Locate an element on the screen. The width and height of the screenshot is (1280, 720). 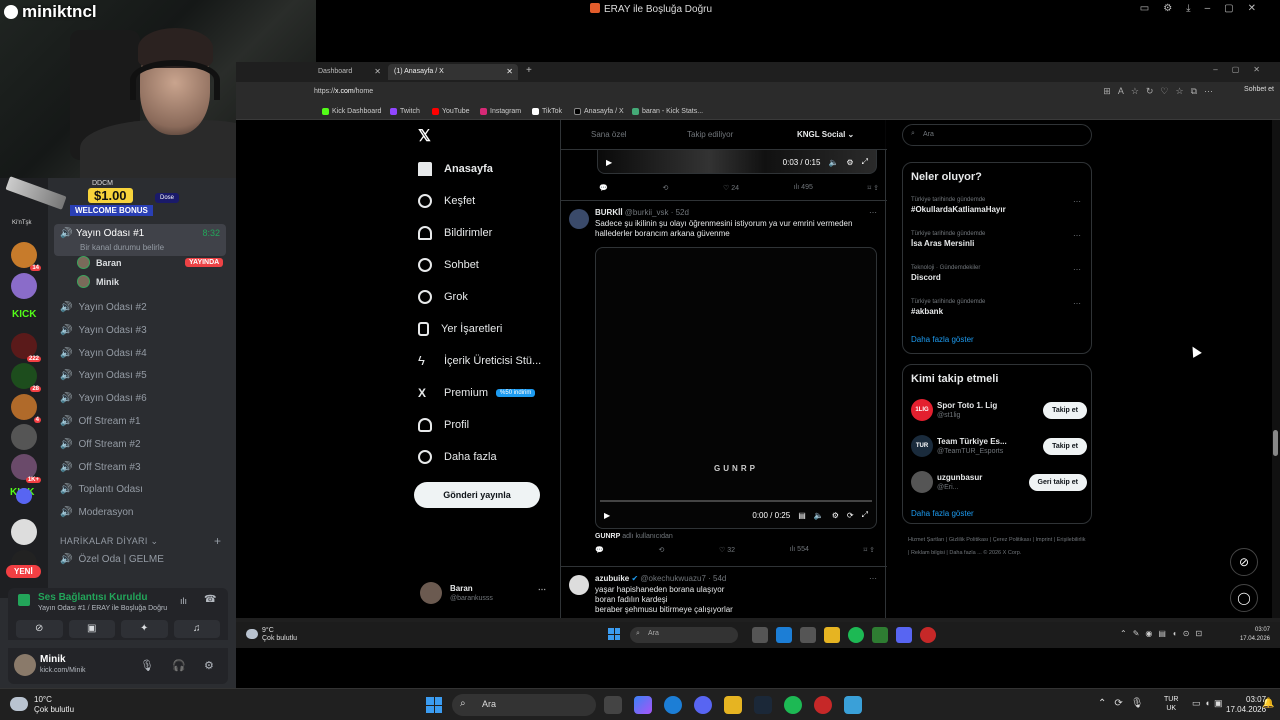
video-progress is located at coordinates (736, 501).